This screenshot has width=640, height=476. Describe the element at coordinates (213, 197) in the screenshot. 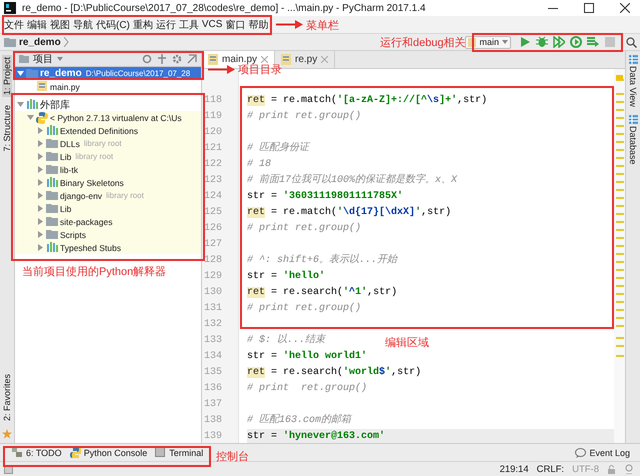

I see `line-number: 124` at that location.